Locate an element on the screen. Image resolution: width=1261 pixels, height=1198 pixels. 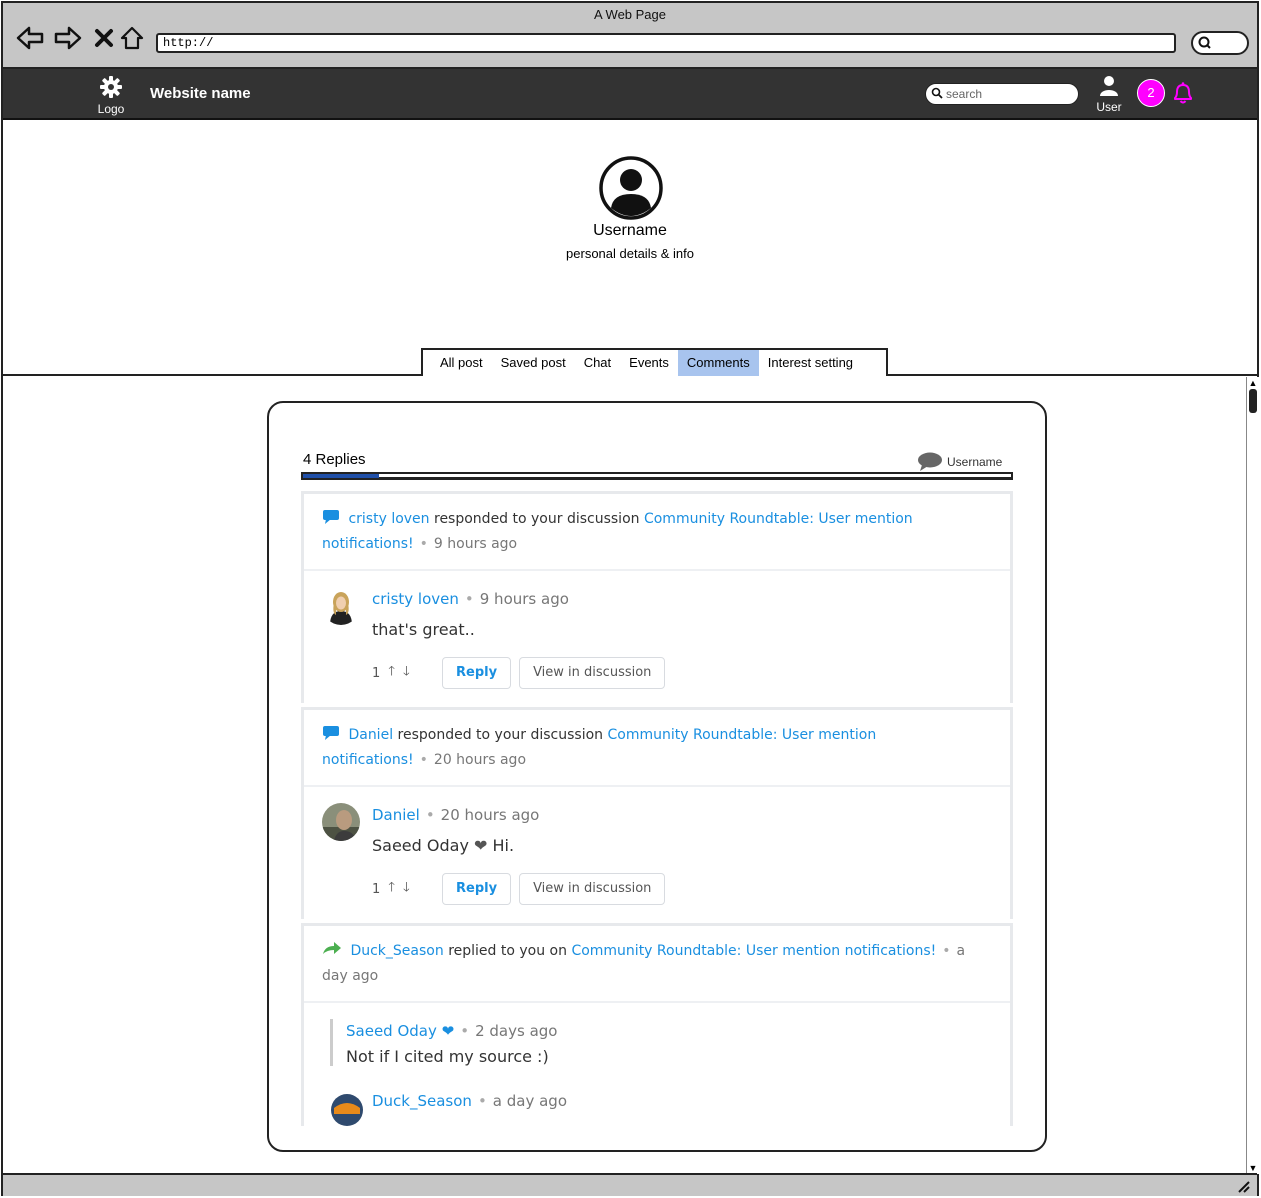
scrollbar-thumb is located at coordinates (1253, 401).